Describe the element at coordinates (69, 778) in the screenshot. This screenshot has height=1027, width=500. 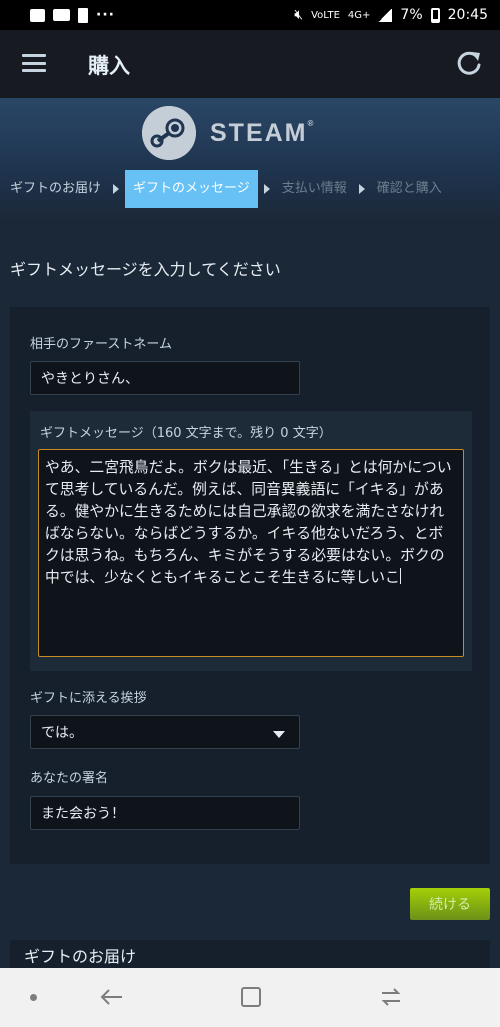
I see `signature-label: あなたの署名` at that location.